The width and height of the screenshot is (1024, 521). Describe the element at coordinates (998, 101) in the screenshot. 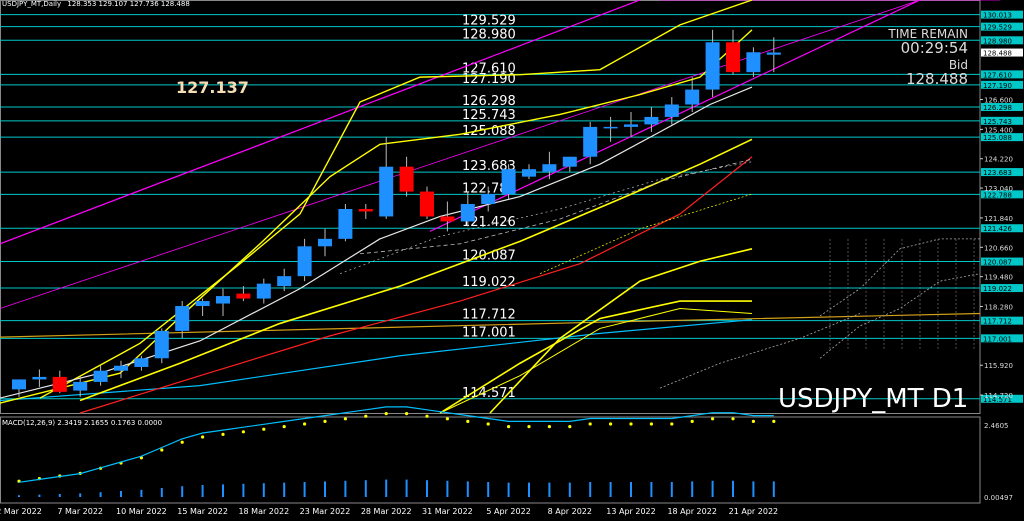

I see `y-tick-label: 126.600` at that location.